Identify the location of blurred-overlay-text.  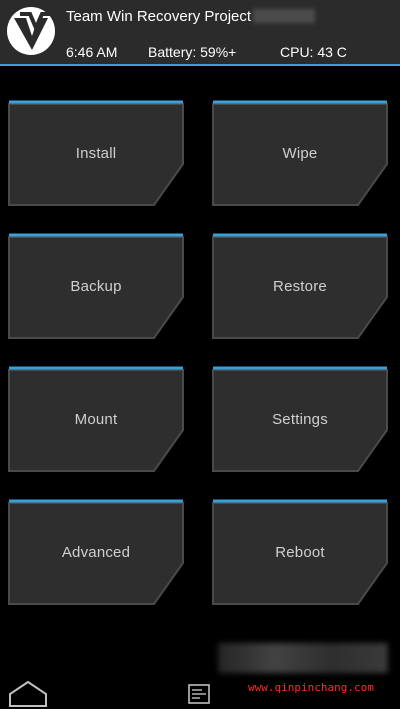
(303, 658).